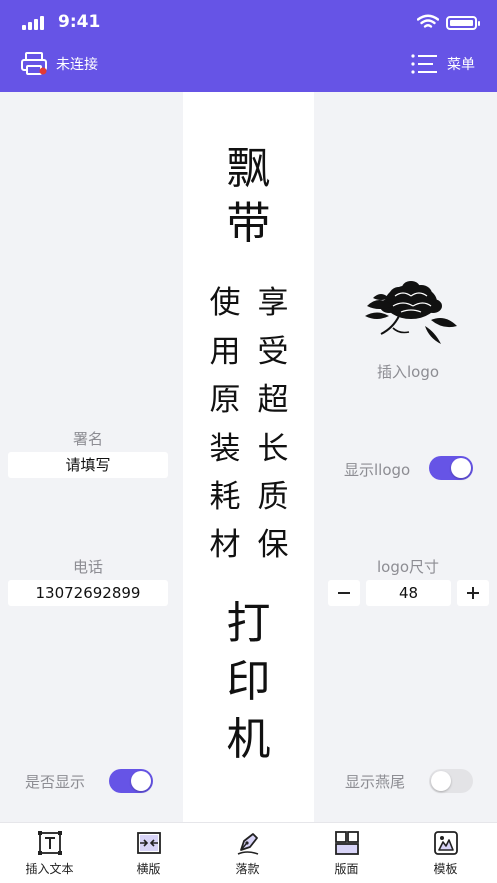 The image size is (497, 883). What do you see at coordinates (49, 869) in the screenshot?
I see `tab-label: 插入文本` at bounding box center [49, 869].